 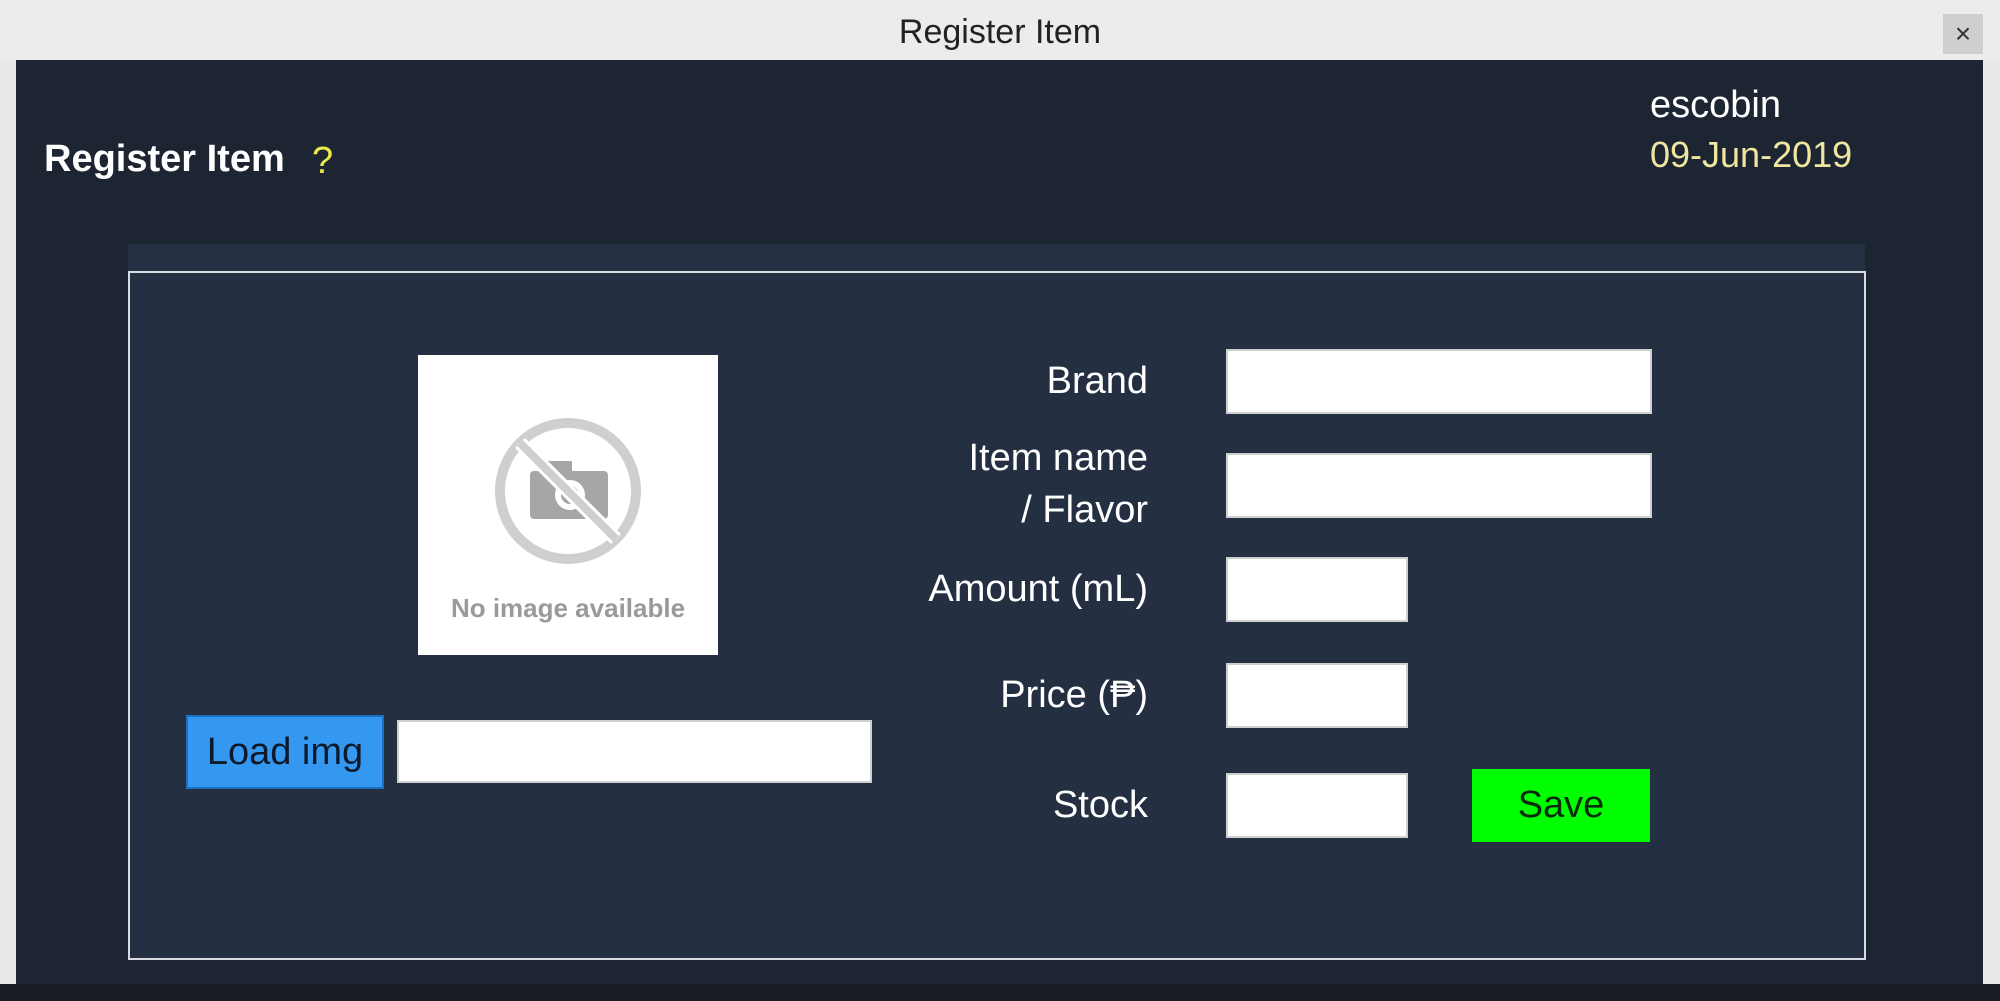 I want to click on panel-header-strip, so click(x=996, y=258).